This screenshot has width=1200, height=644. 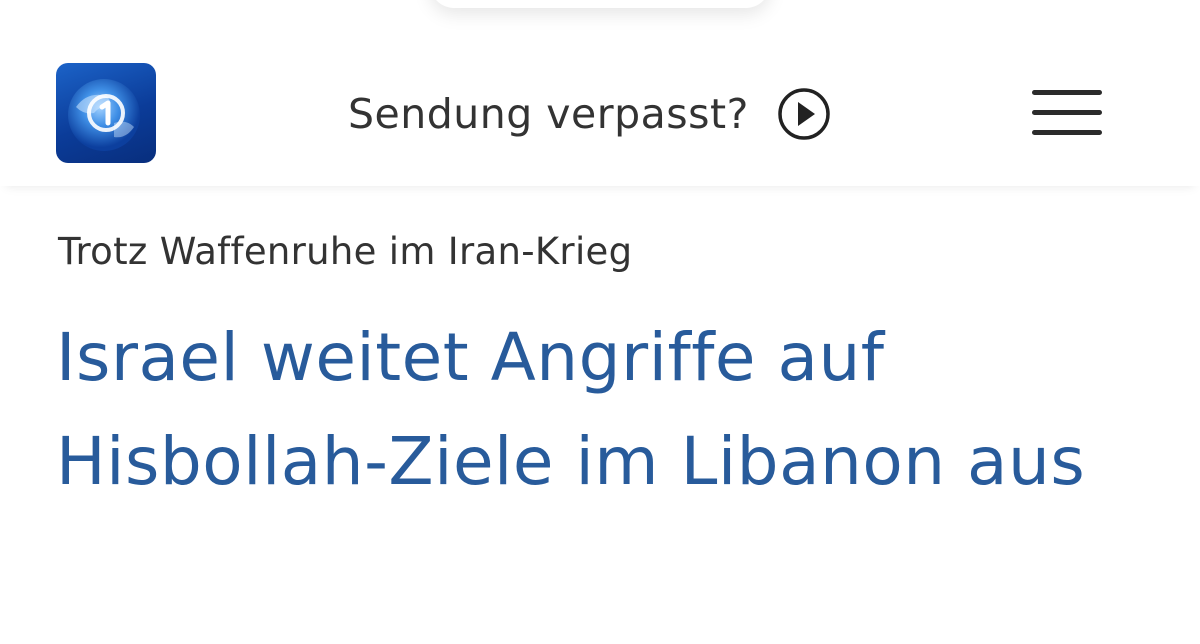 What do you see at coordinates (548, 114) in the screenshot?
I see `missed-show-label: Sendung verpasst?` at bounding box center [548, 114].